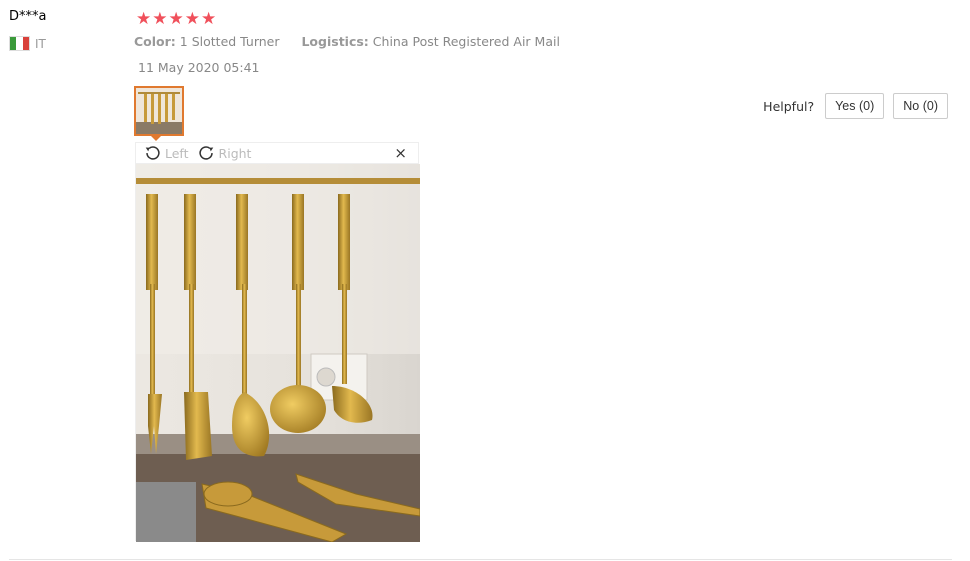  I want to click on close-icon: ×, so click(400, 153).